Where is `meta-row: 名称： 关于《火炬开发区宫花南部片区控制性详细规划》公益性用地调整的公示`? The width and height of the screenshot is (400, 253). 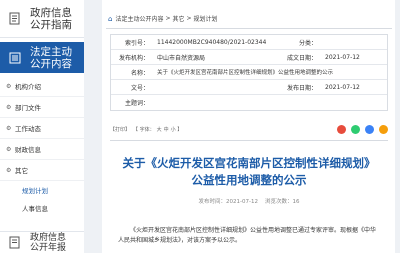
meta-row: 名称： 关于《火炬开发区宫花南部片区控制性详细规划》公益性用地调整的公示 is located at coordinates (249, 72).